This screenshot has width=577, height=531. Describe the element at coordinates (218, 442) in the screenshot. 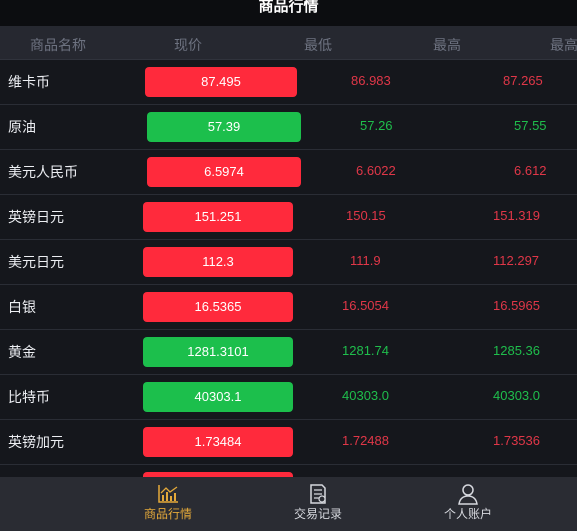

I see `price-button: 1.73484` at that location.